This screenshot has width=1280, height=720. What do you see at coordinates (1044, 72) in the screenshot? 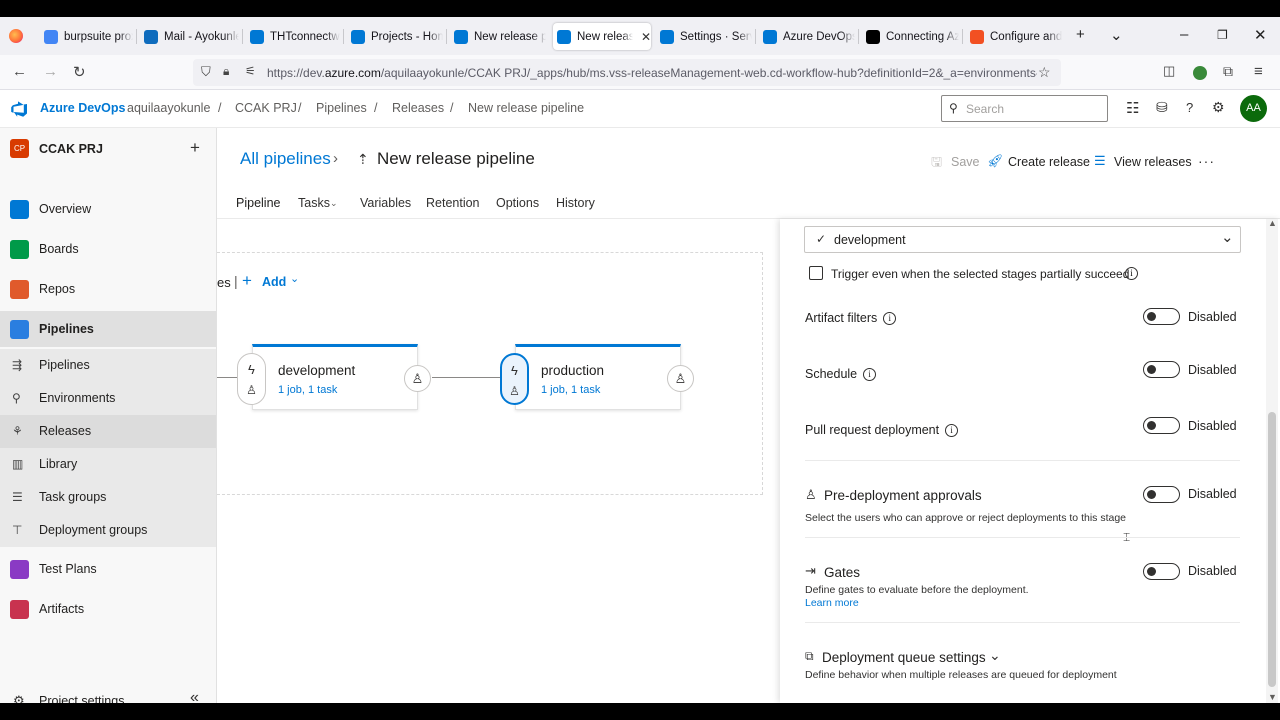
I see `bookmark-star-icon: ☆` at bounding box center [1044, 72].